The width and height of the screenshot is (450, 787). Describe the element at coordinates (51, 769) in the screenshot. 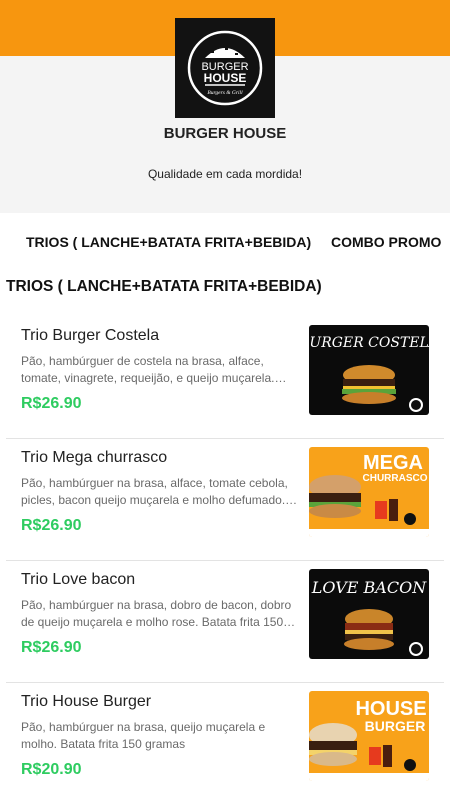

I see `item-price: R$20.90` at that location.